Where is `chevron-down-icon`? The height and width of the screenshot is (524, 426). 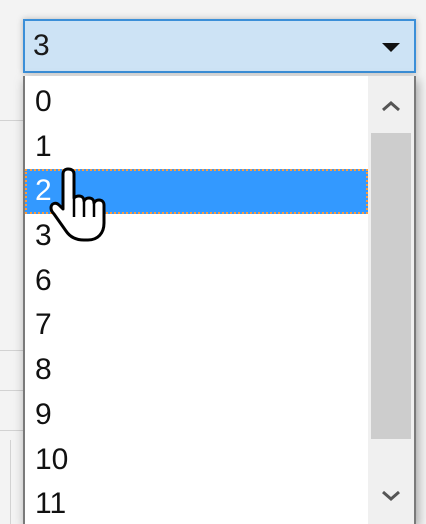 chevron-down-icon is located at coordinates (391, 495).